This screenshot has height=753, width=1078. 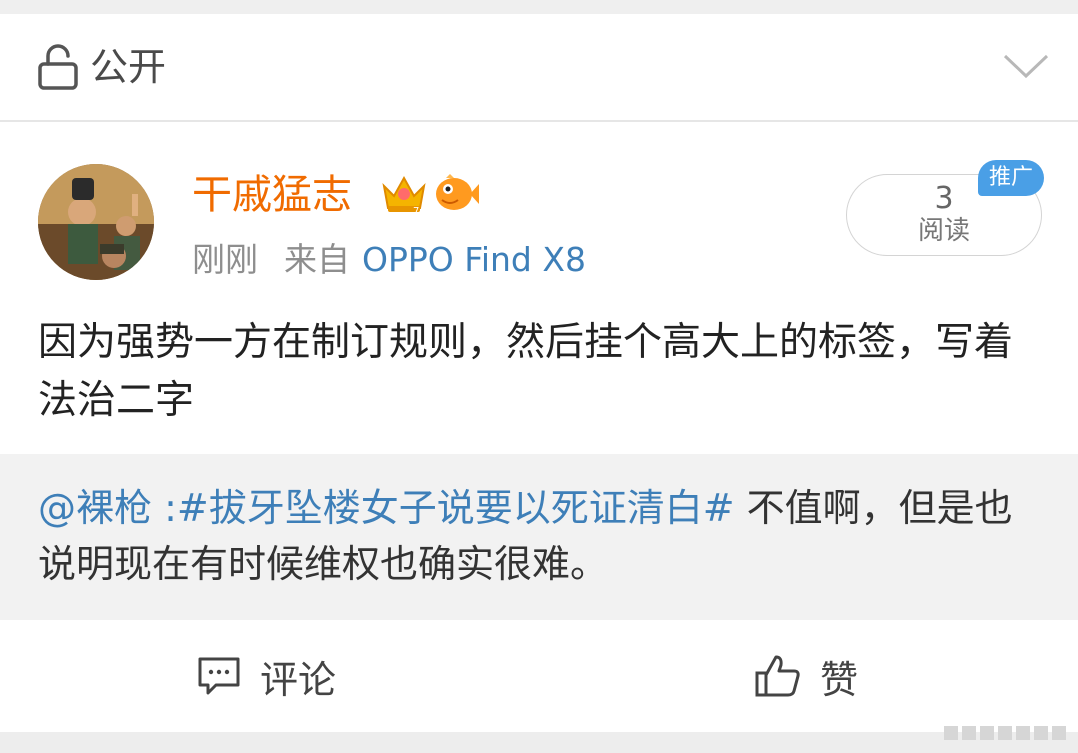 What do you see at coordinates (539, 676) in the screenshot?
I see `action-bar: 评论 赞` at bounding box center [539, 676].